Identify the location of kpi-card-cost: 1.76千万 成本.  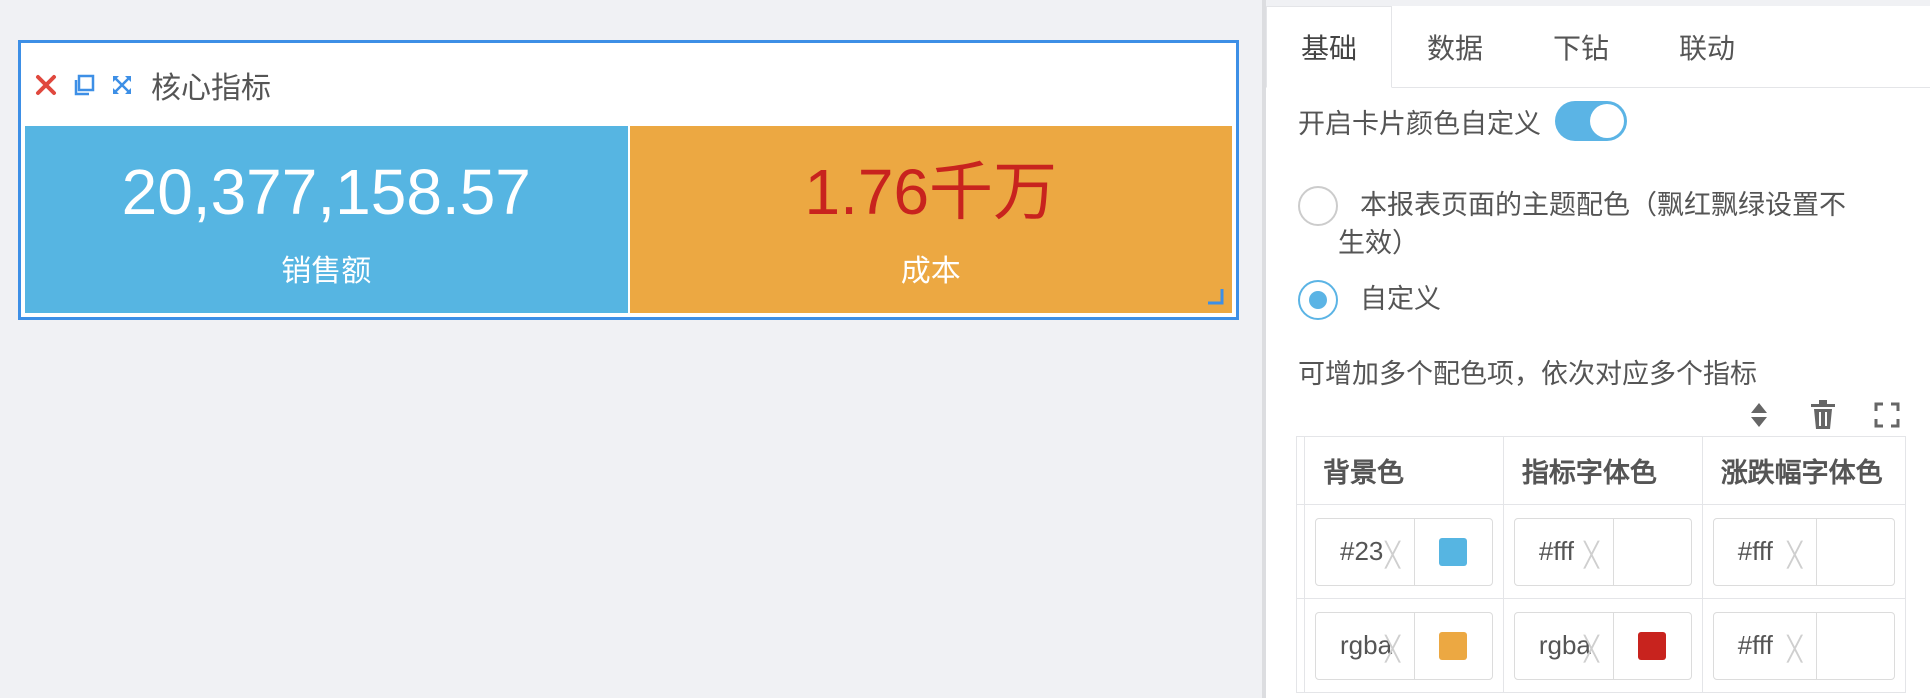
(929, 219).